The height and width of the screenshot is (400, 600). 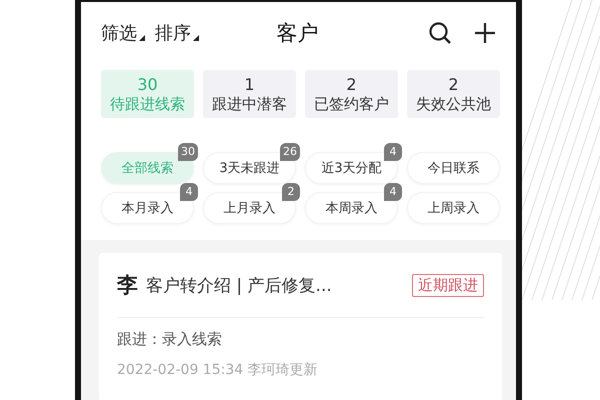 I want to click on status-tag: 近期跟进, so click(x=448, y=285).